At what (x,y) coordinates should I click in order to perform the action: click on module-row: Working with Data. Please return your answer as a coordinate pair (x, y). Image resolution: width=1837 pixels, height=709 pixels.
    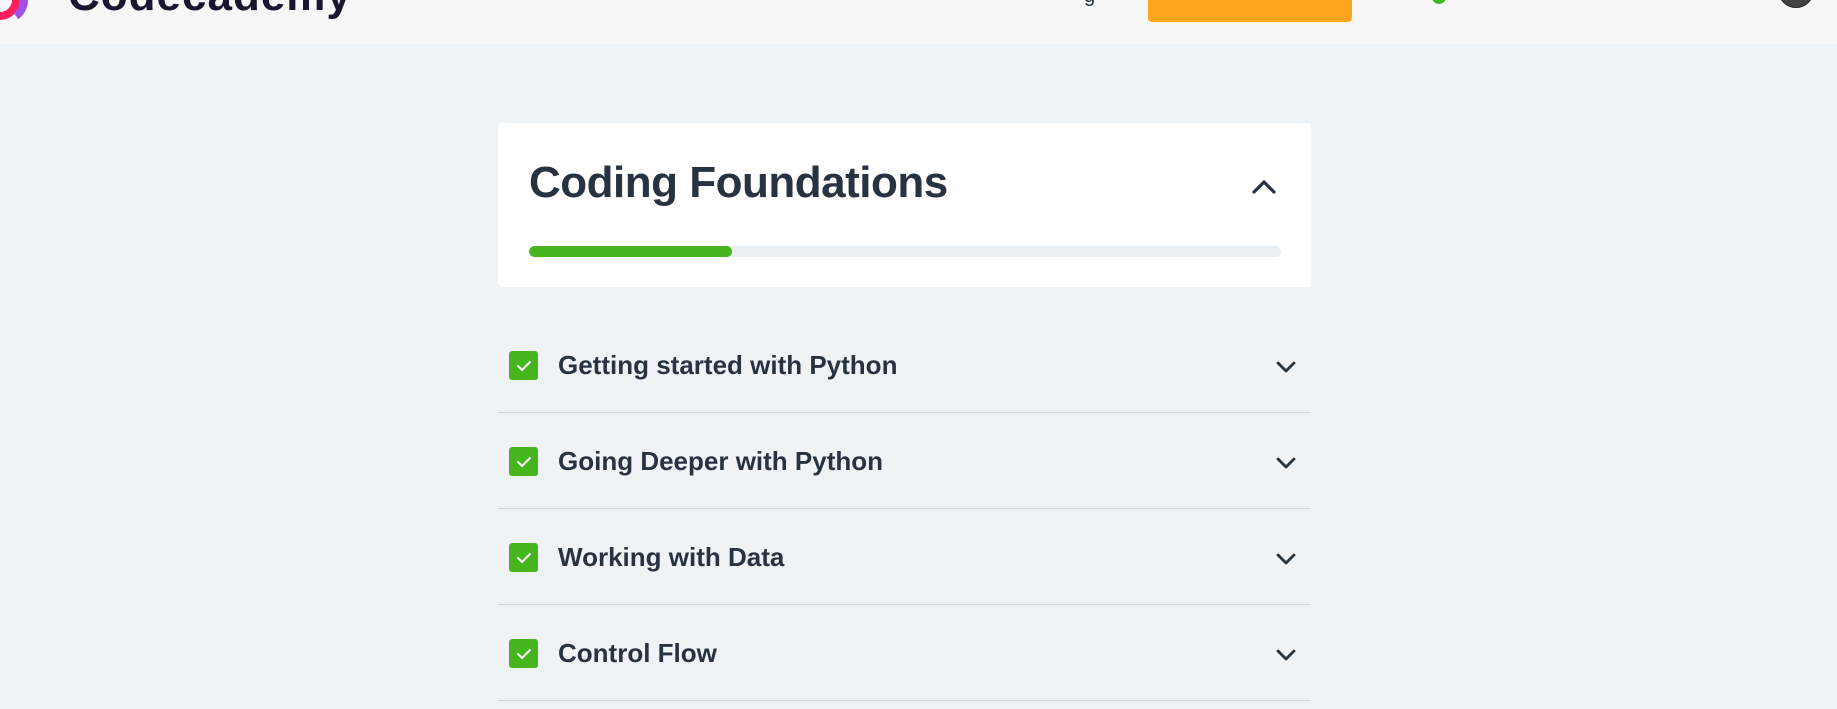
    Looking at the image, I should click on (904, 557).